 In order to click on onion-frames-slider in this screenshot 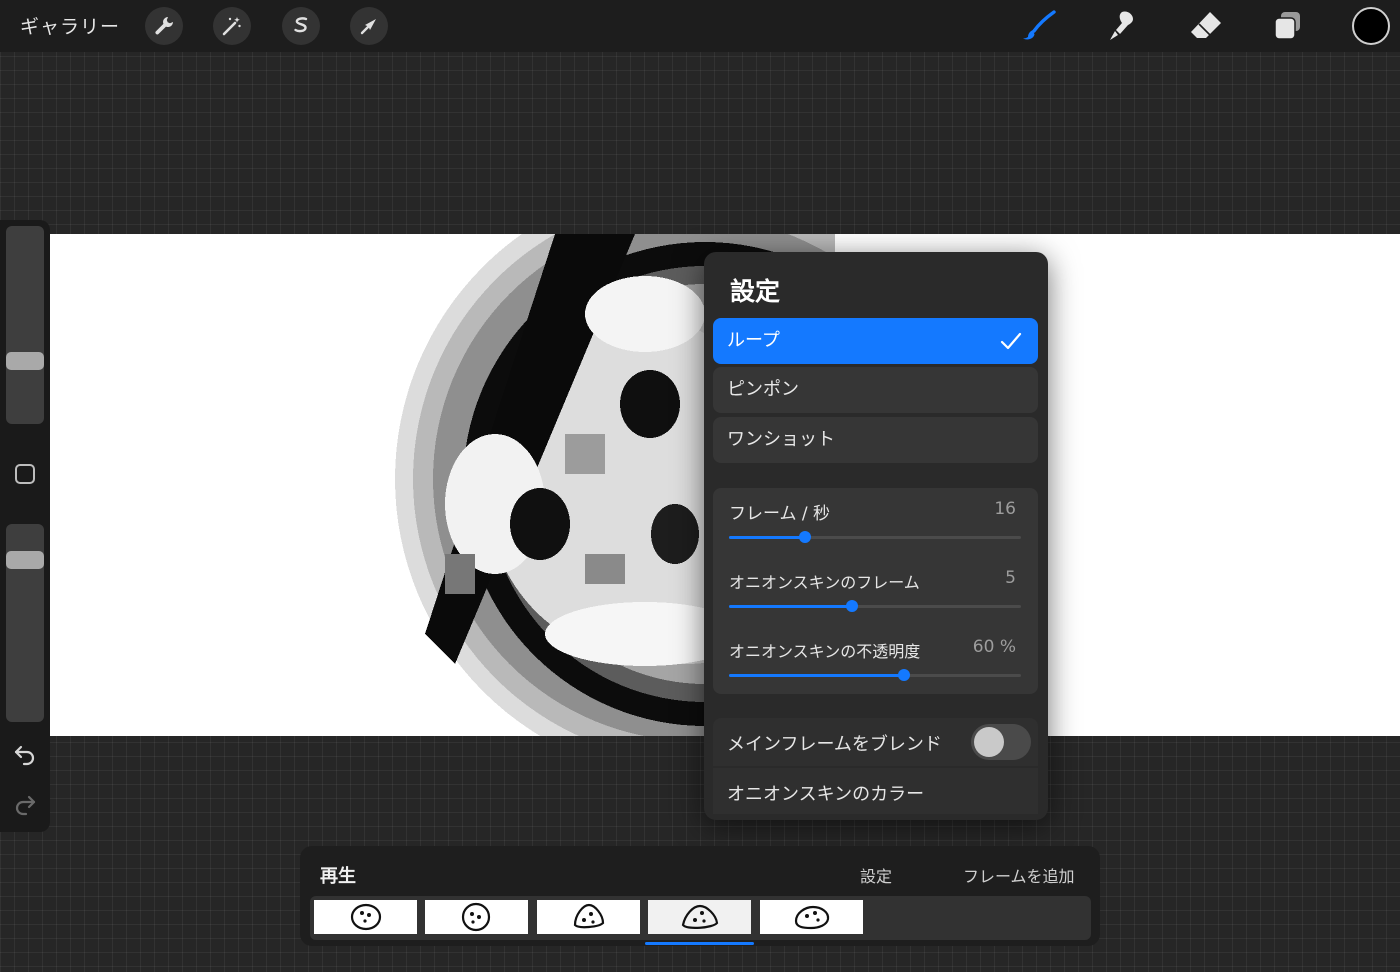, I will do `click(875, 606)`.